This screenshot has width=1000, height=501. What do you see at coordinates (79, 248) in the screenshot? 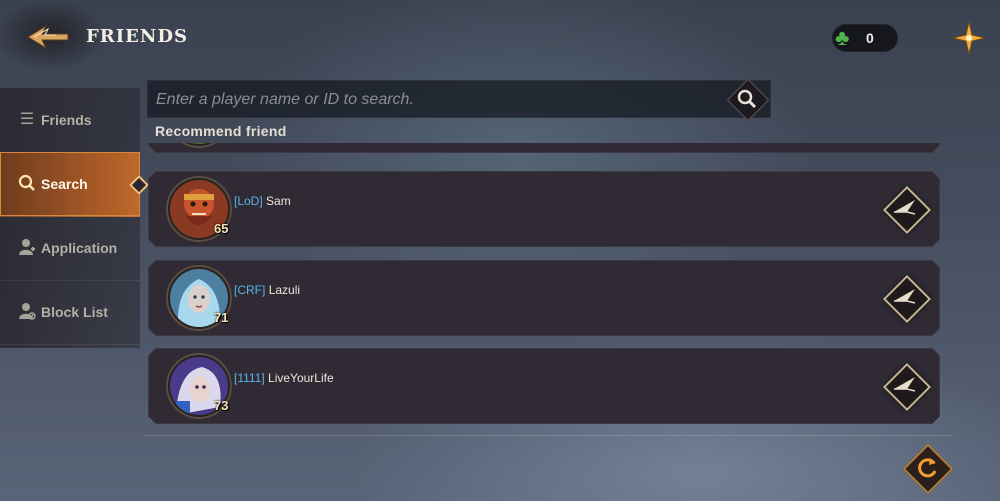
I see `sidebar-item-label: Application` at bounding box center [79, 248].